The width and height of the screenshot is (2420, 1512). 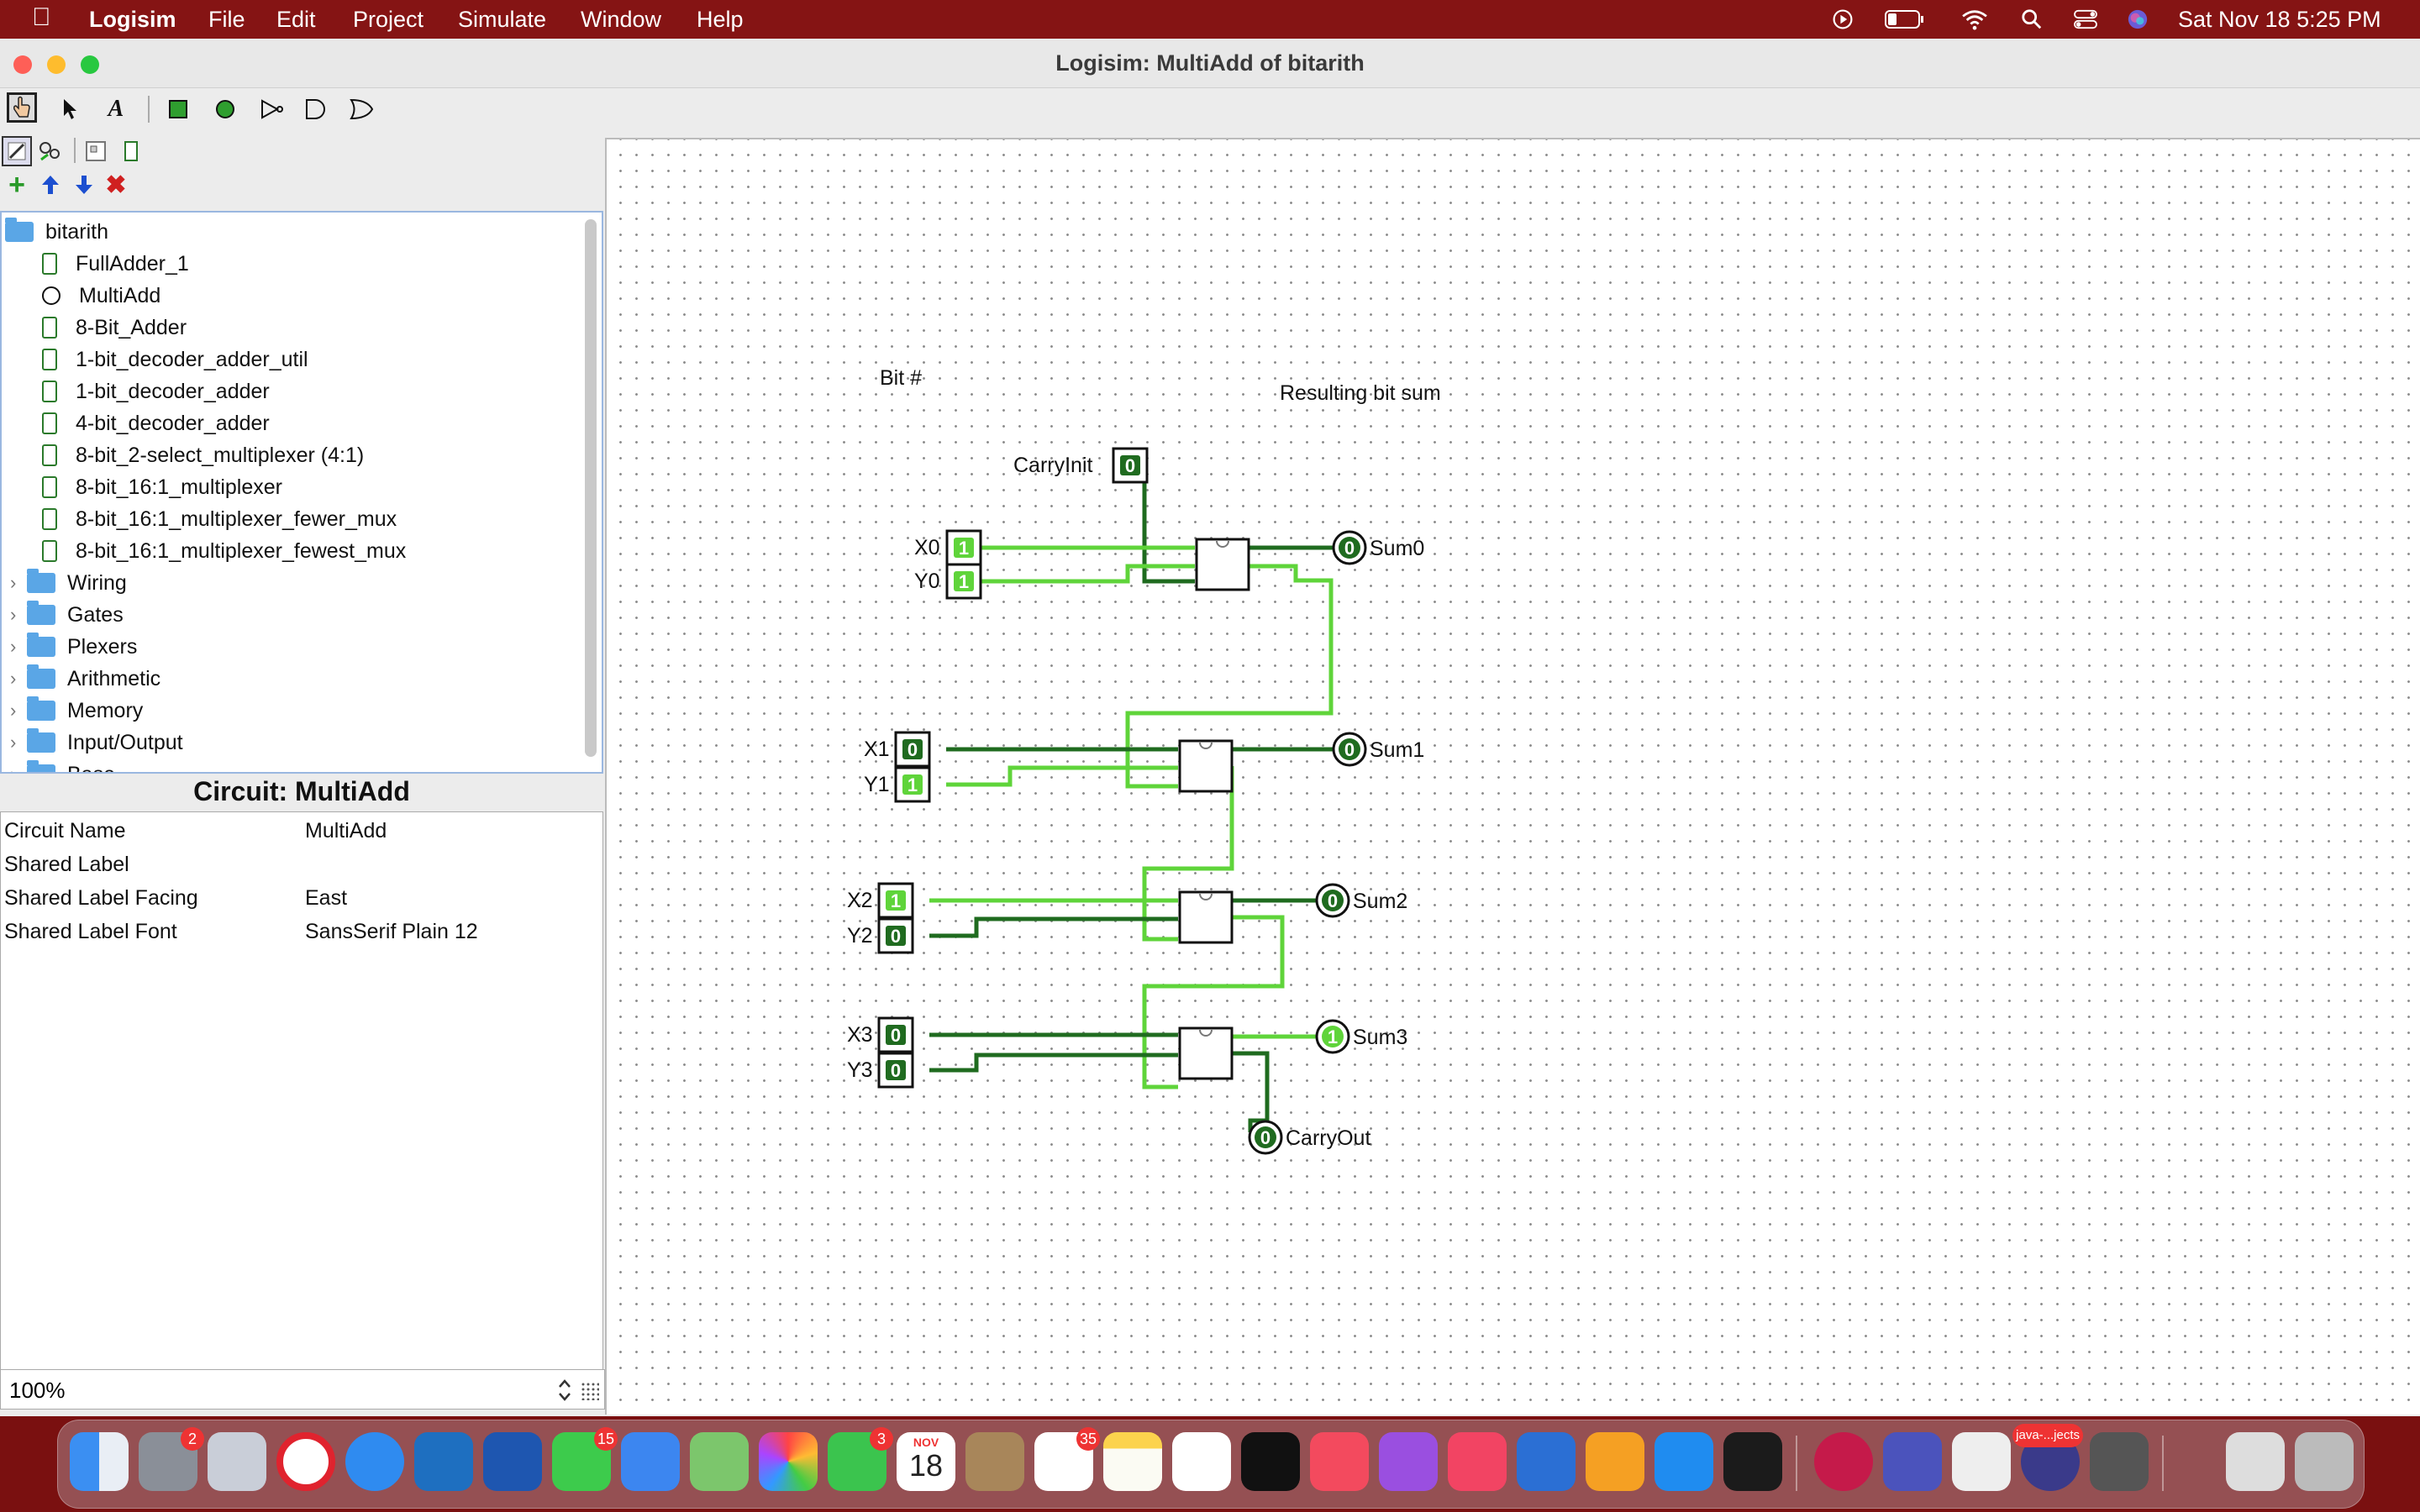 I want to click on calendar-icon: NOV 18, so click(x=926, y=1461).